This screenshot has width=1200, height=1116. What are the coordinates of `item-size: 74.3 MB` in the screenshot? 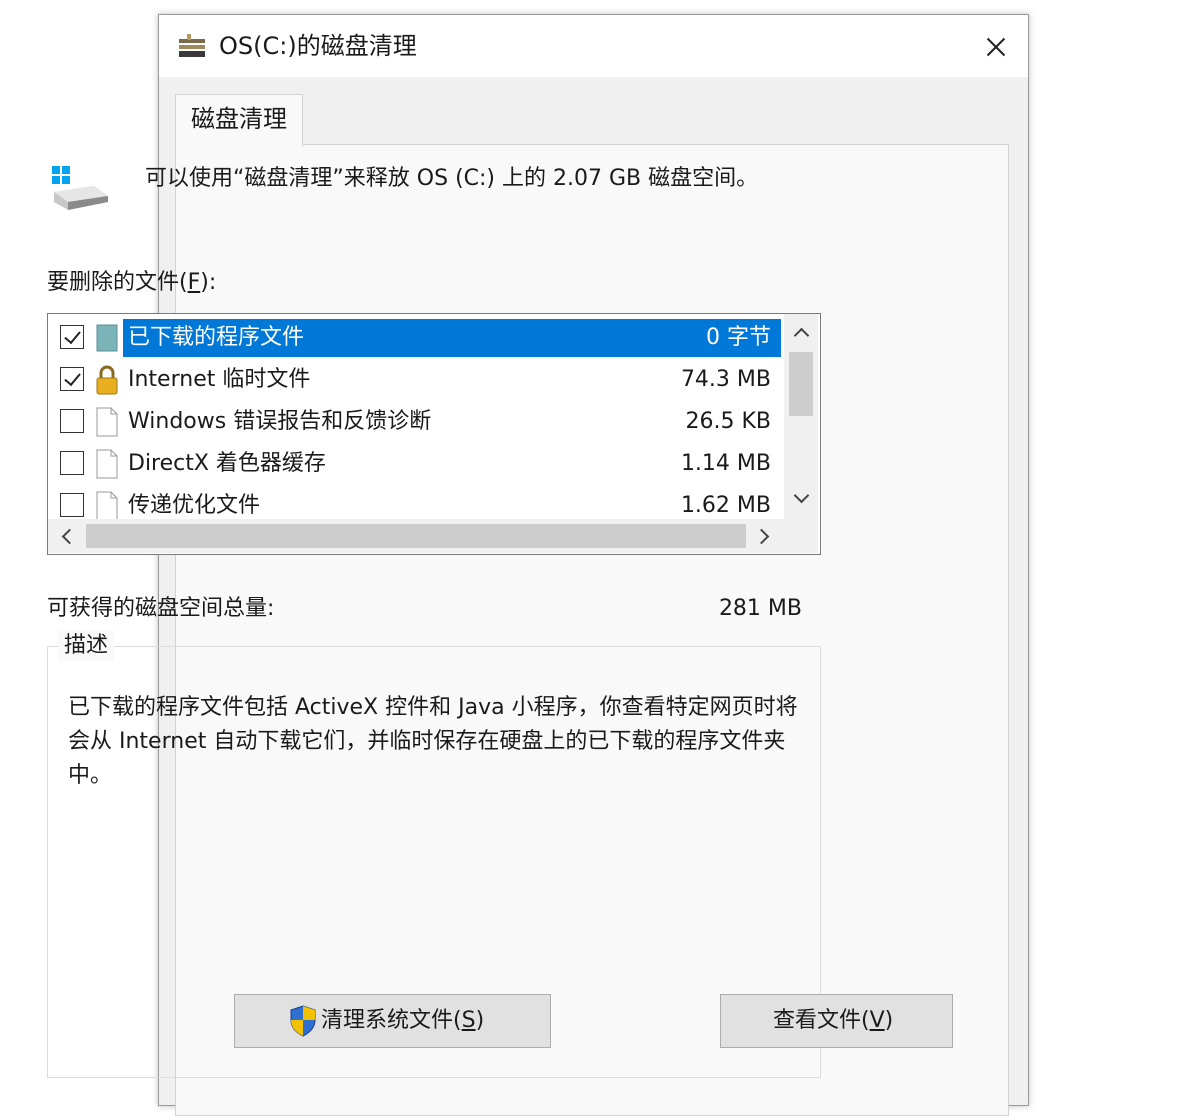 It's located at (725, 379).